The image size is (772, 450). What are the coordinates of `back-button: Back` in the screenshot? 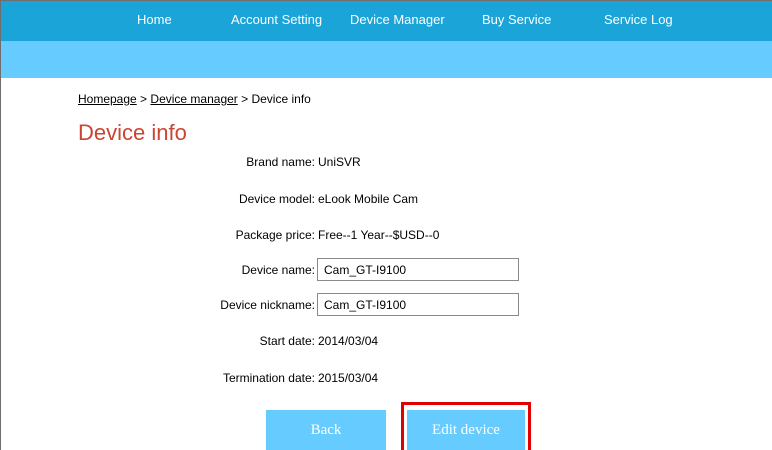 It's located at (326, 430).